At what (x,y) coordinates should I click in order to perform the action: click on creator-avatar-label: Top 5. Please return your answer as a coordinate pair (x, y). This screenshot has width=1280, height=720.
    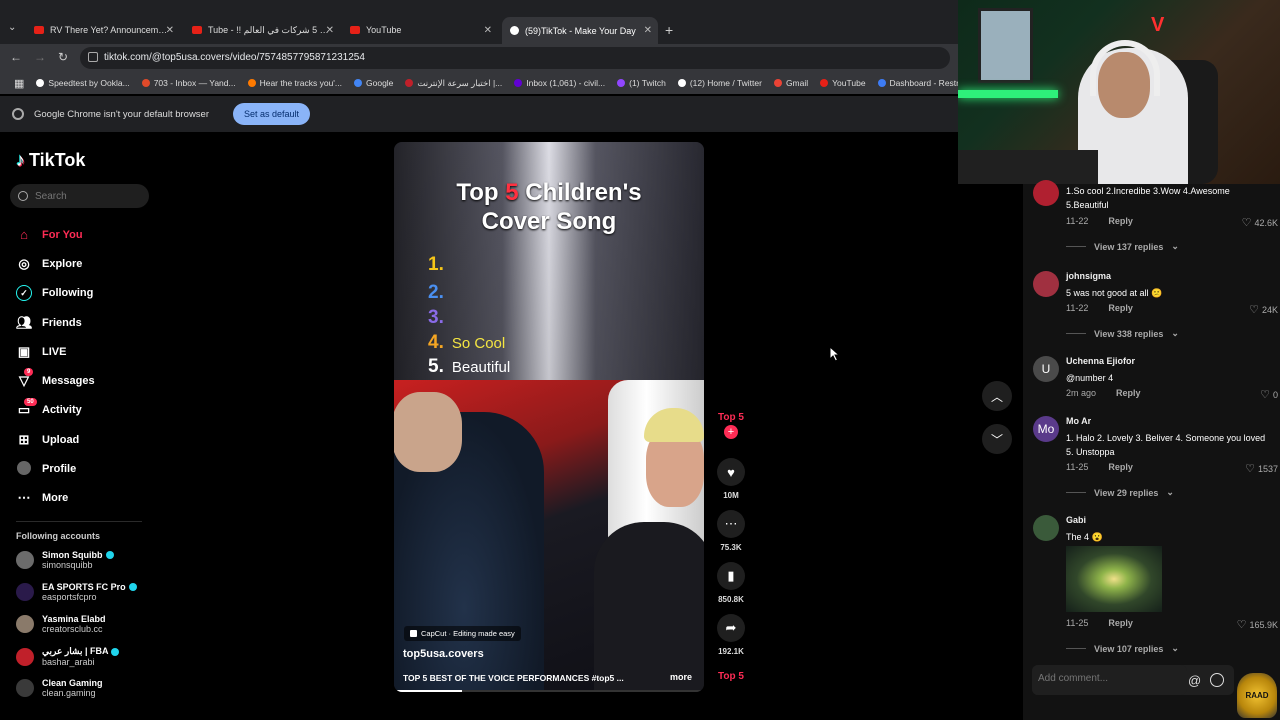
    Looking at the image, I should click on (731, 417).